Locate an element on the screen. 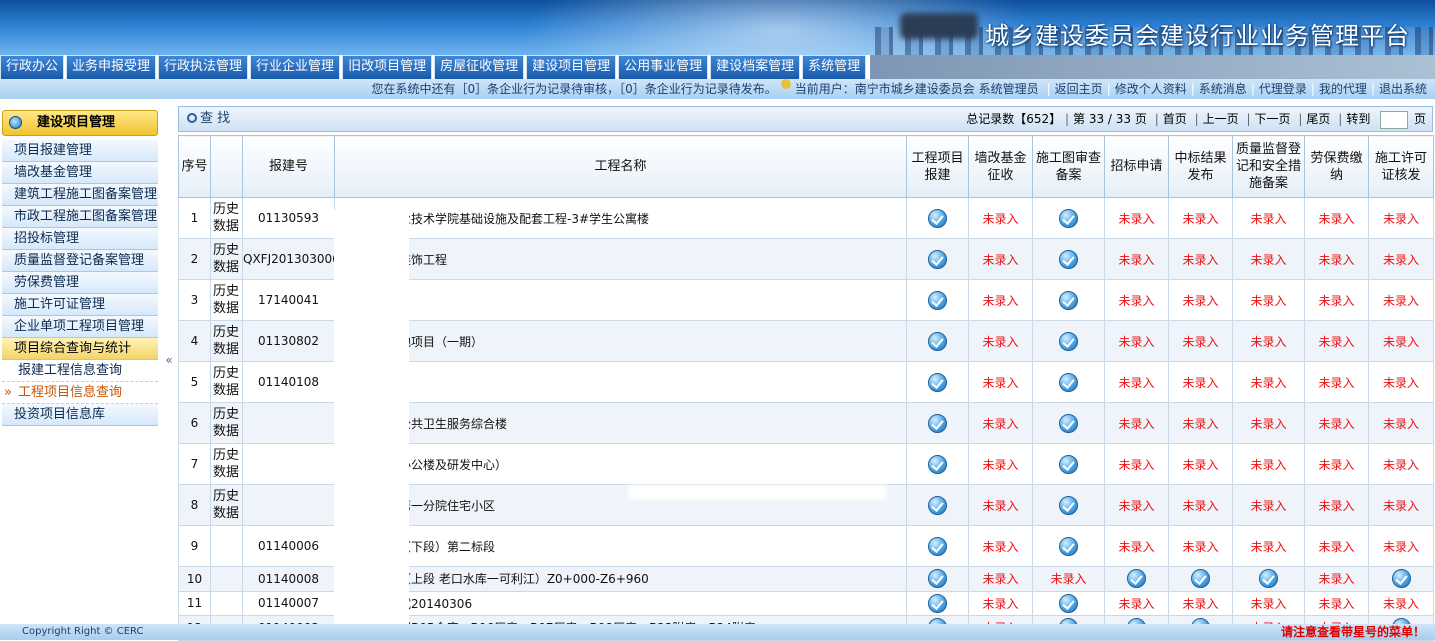  nav-item: 房屋征收管理 is located at coordinates (479, 67).